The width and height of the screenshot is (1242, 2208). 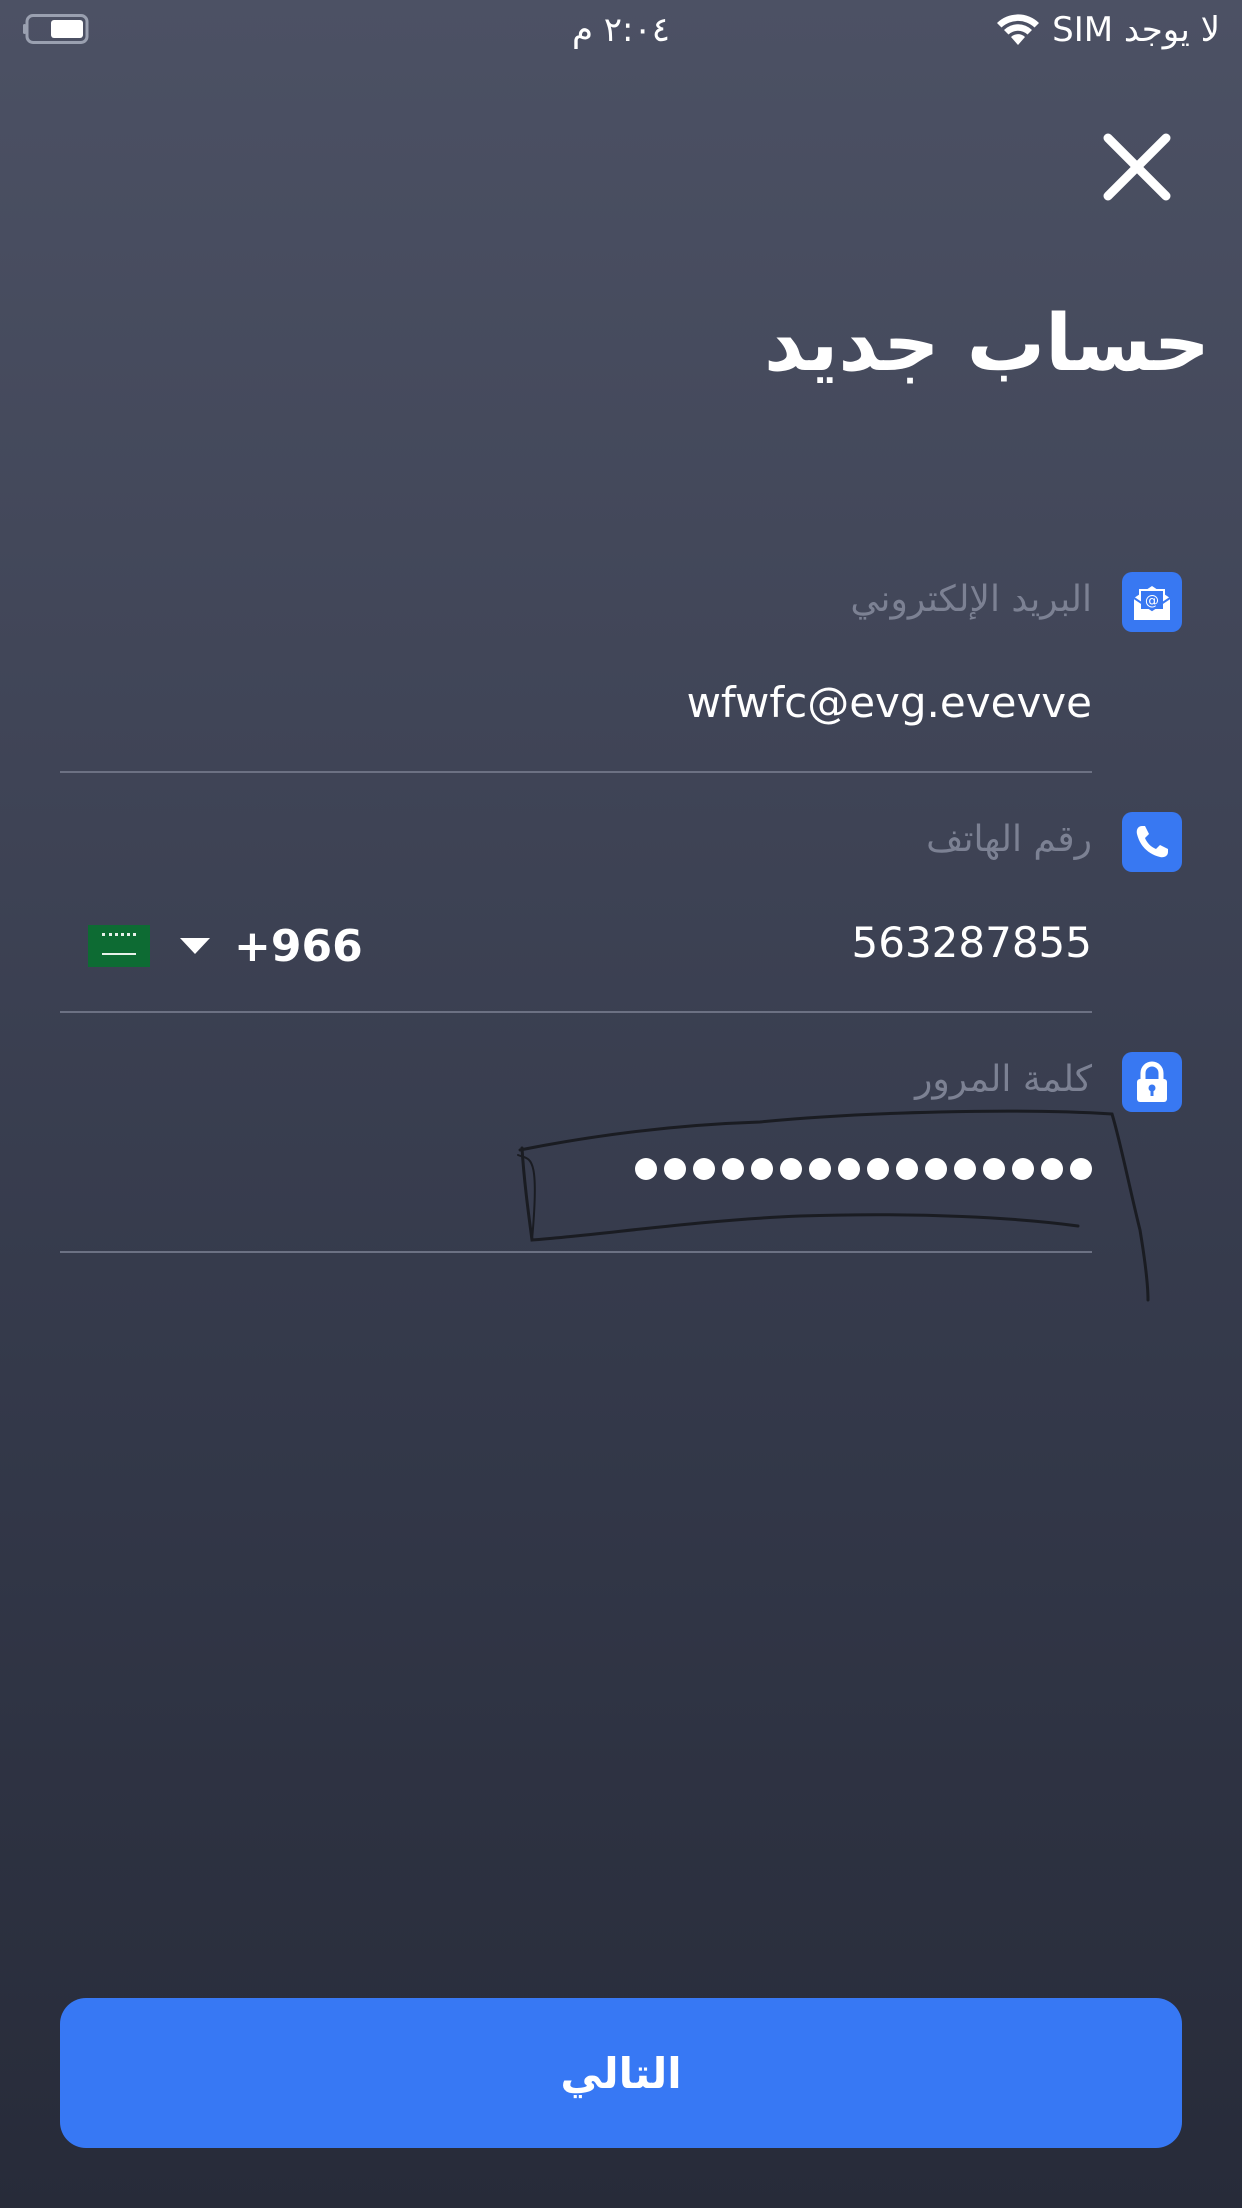 I want to click on lock-icon, so click(x=1152, y=1082).